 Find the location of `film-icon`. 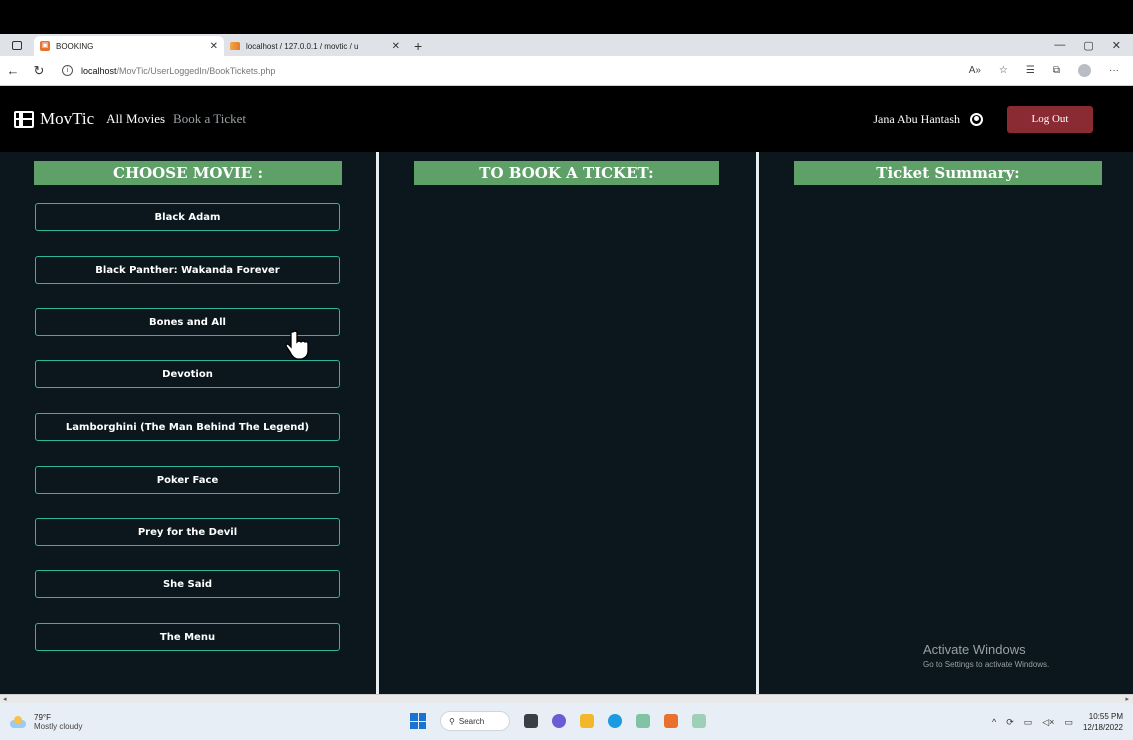

film-icon is located at coordinates (24, 119).